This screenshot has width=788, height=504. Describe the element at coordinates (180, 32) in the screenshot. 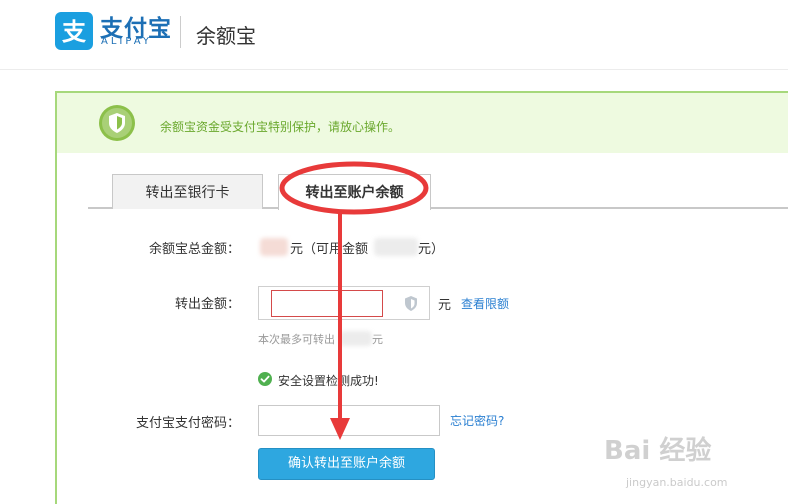

I see `header-divider` at that location.